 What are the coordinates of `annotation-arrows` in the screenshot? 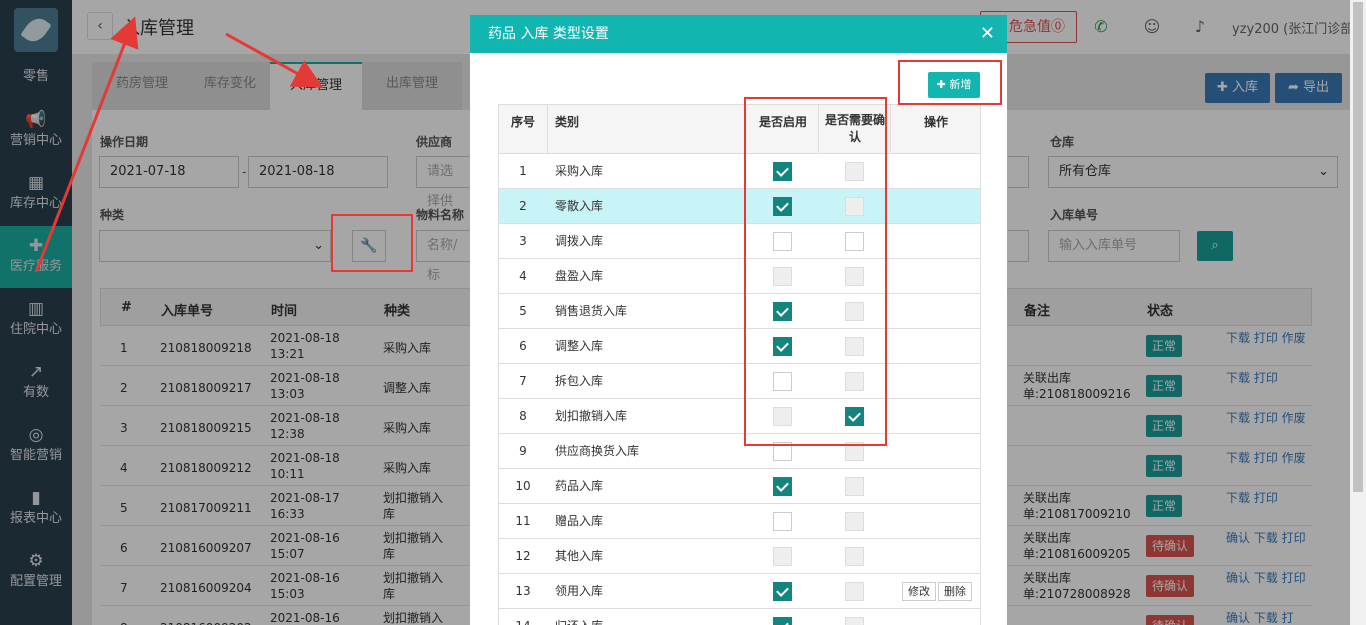 It's located at (179, 144).